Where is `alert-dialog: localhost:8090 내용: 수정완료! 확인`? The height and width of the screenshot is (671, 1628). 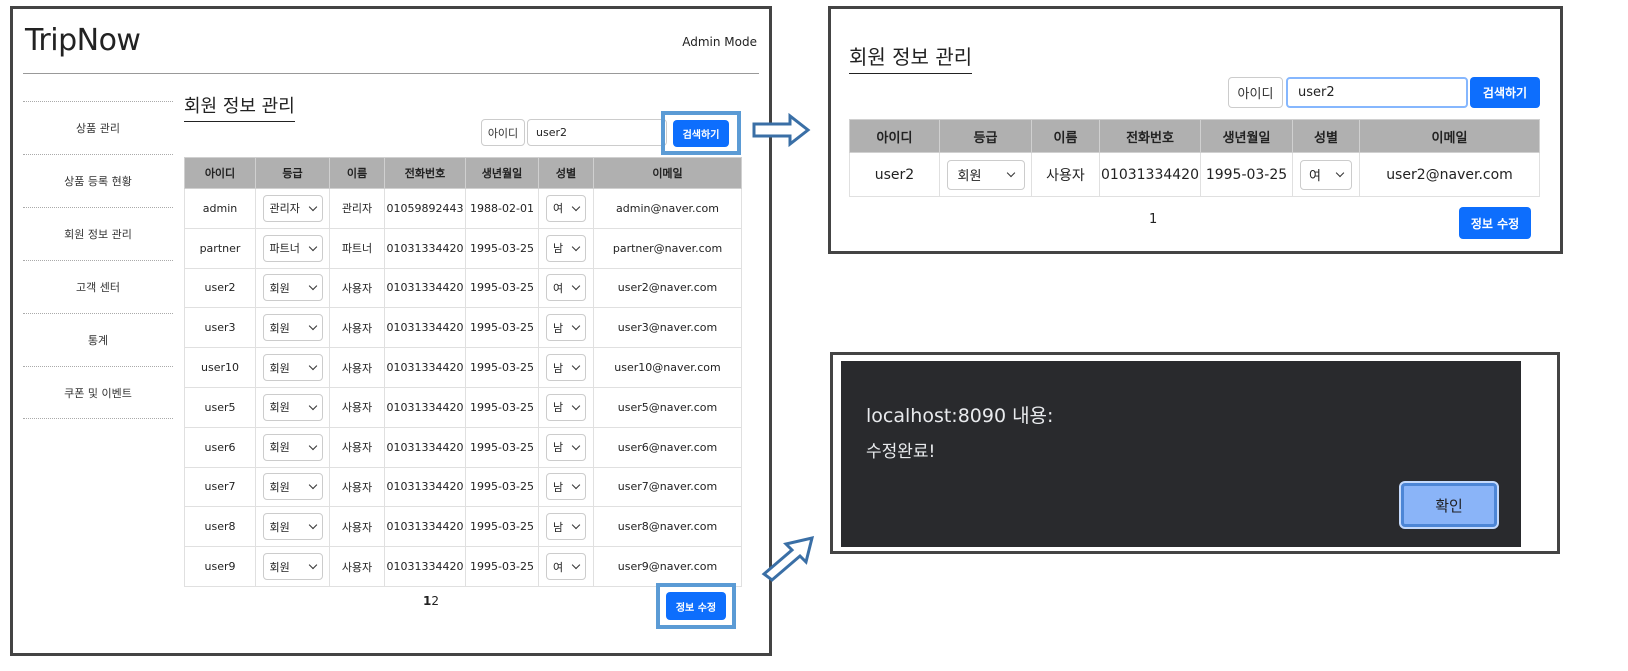
alert-dialog: localhost:8090 내용: 수정완료! 확인 is located at coordinates (1181, 454).